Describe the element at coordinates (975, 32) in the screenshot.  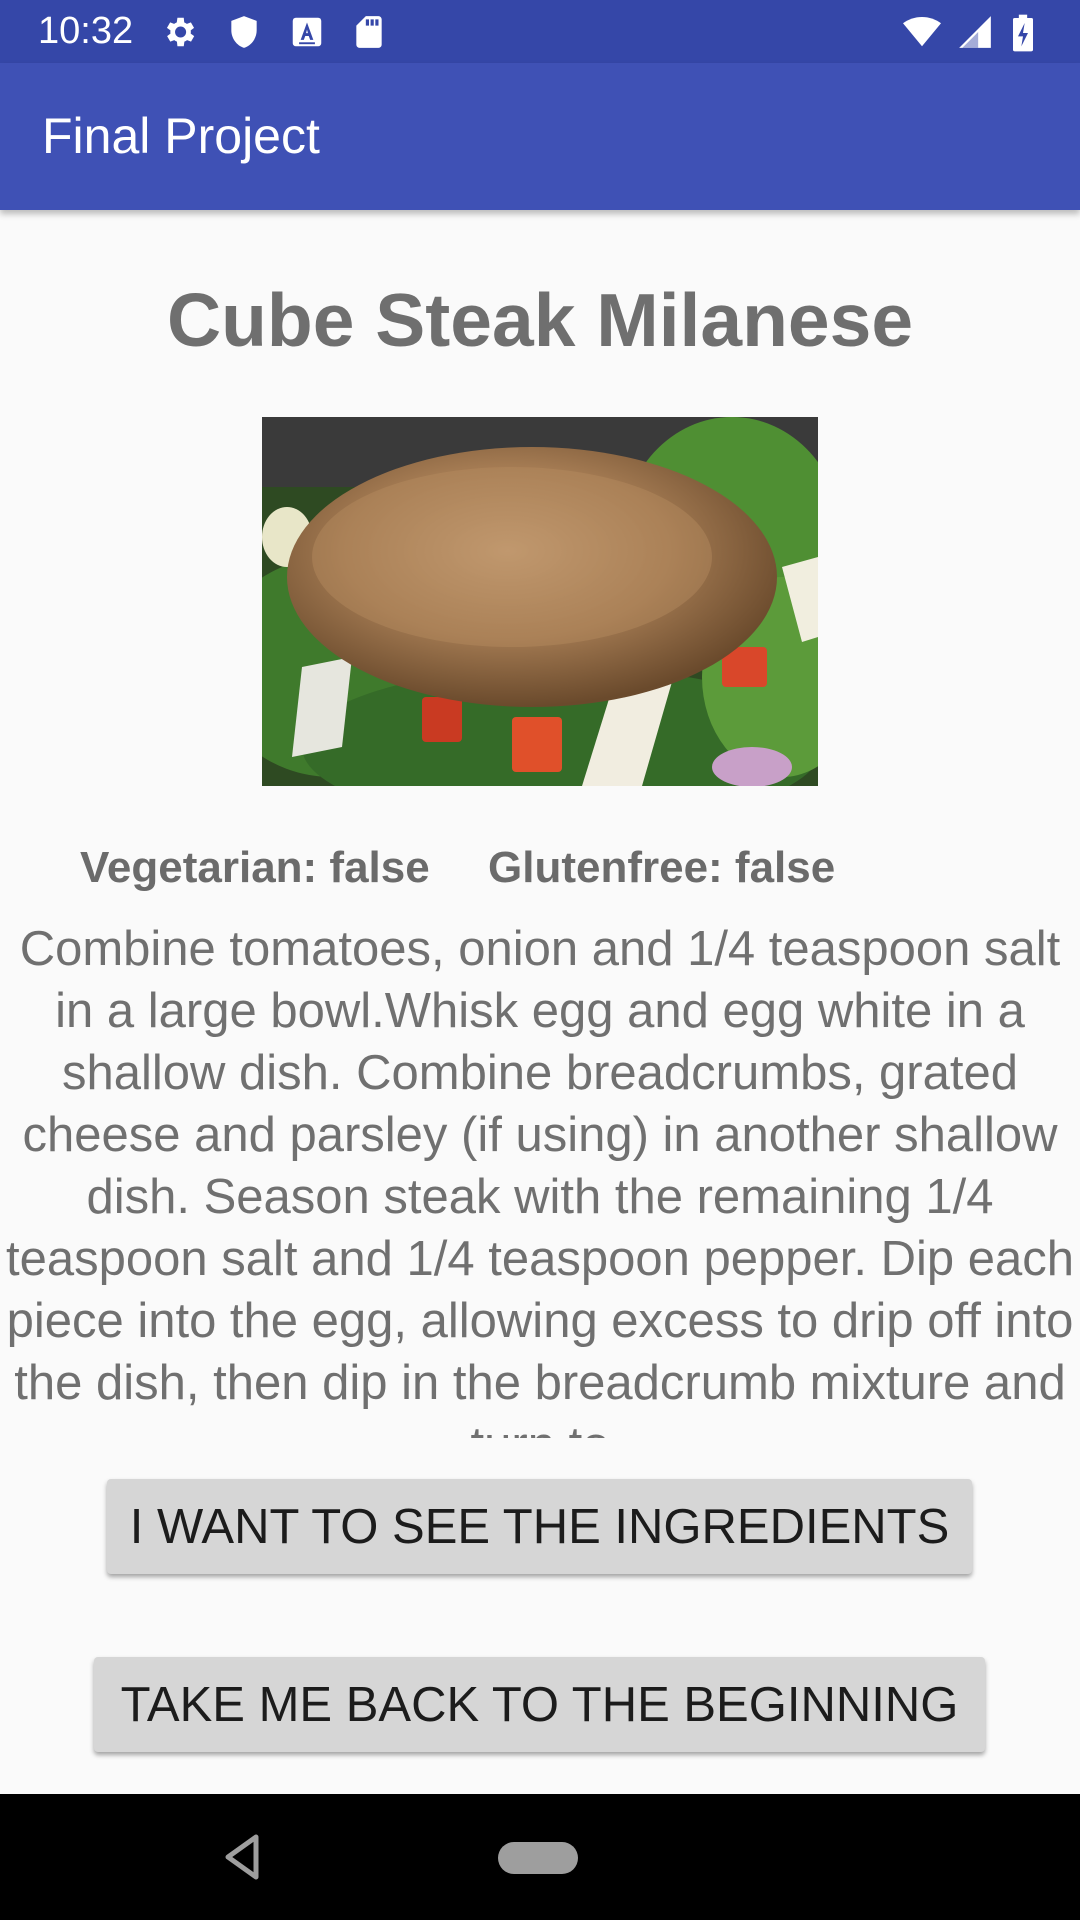
I see `cell-signal-icon` at that location.